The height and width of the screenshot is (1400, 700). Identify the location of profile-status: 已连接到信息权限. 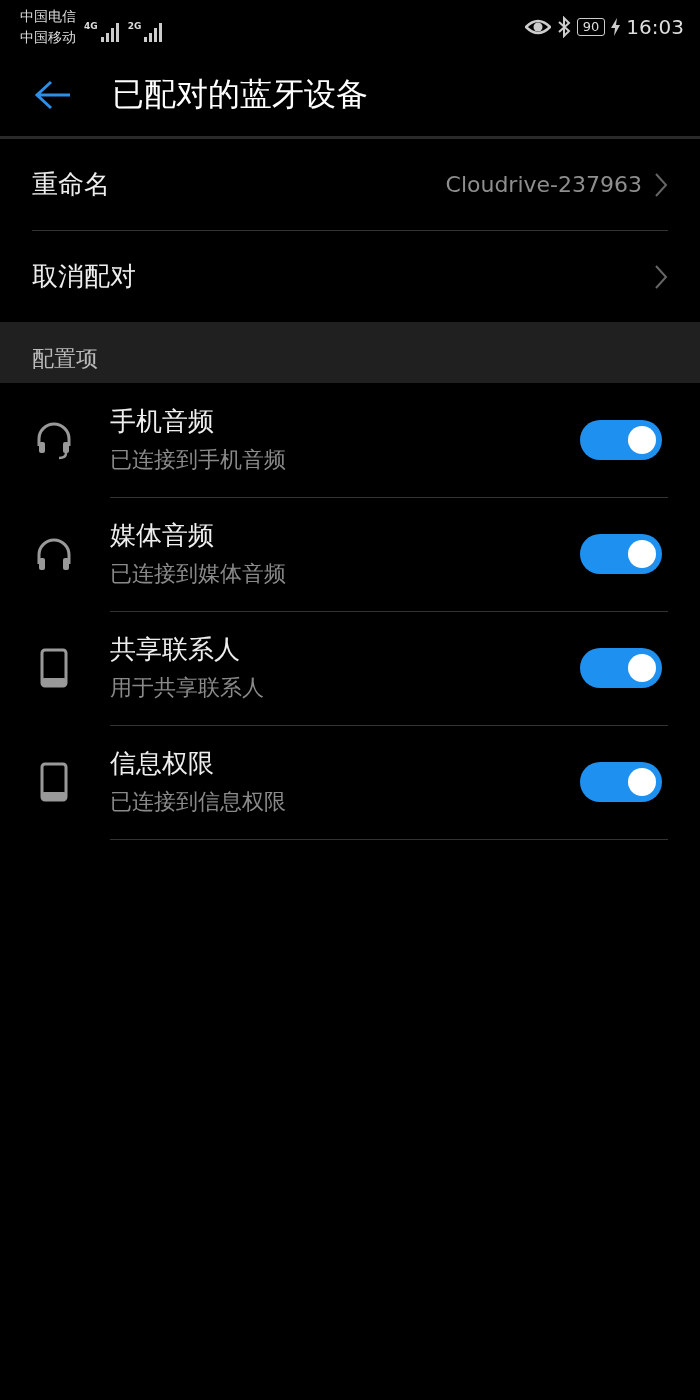
(198, 802).